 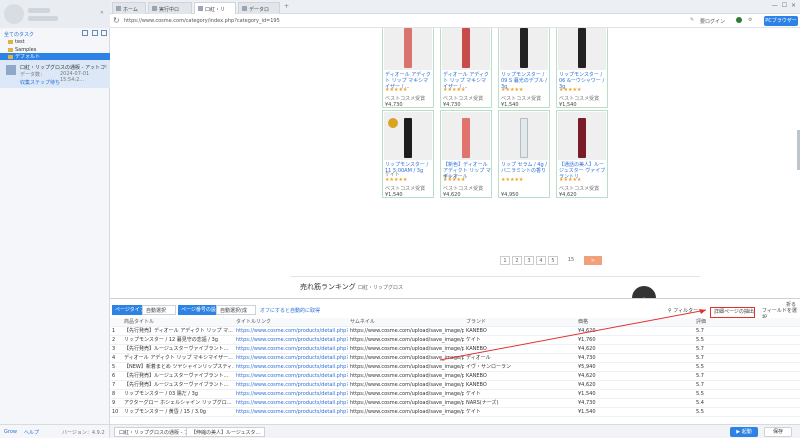 What do you see at coordinates (129, 8) in the screenshot?
I see `tab-home: ホーム` at bounding box center [129, 8].